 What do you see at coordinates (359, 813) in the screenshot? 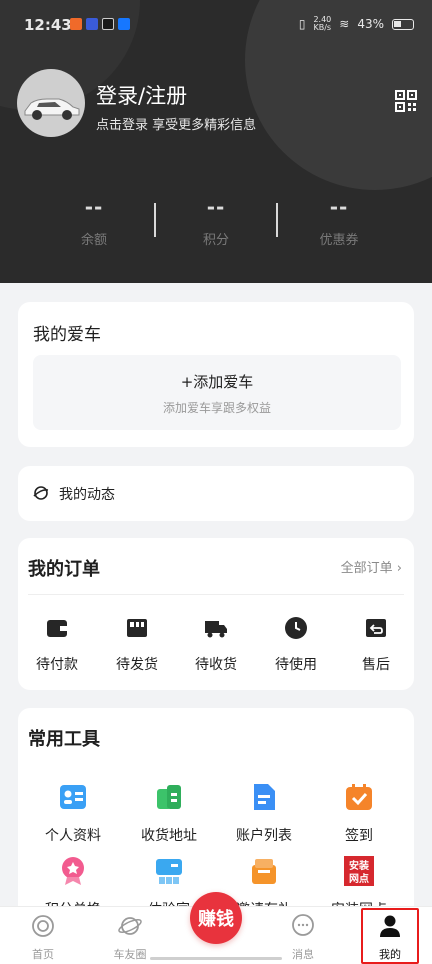
I see `tool-check-in: 签到` at bounding box center [359, 813].